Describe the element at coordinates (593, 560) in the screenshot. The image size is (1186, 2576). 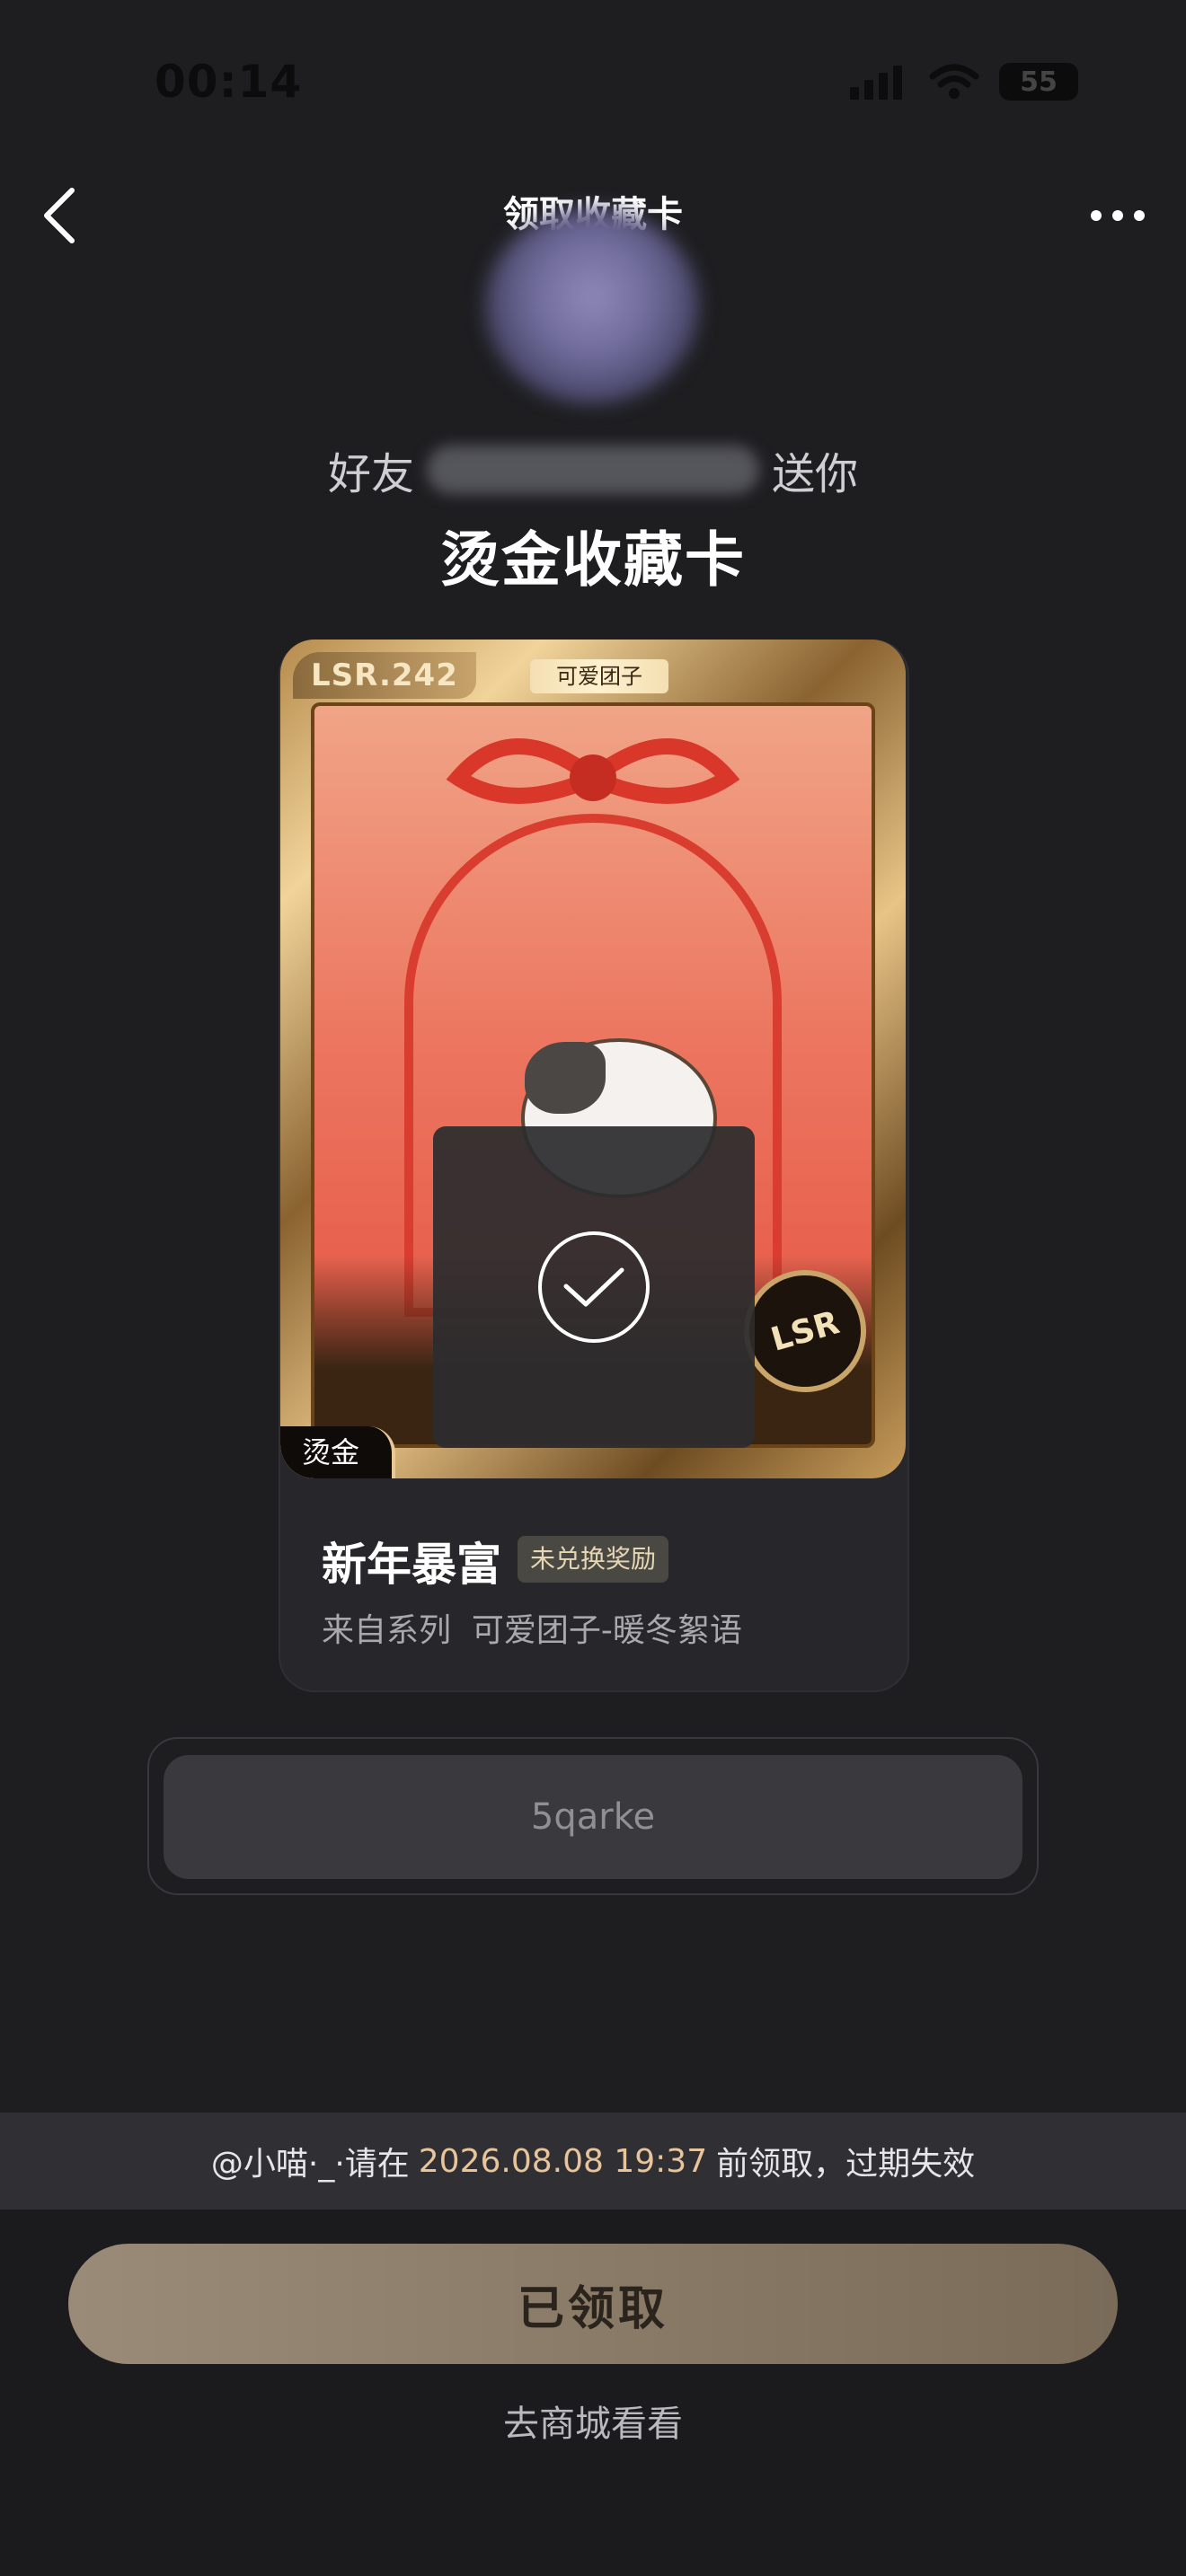
I see `gift-title: 烫金收藏卡` at that location.